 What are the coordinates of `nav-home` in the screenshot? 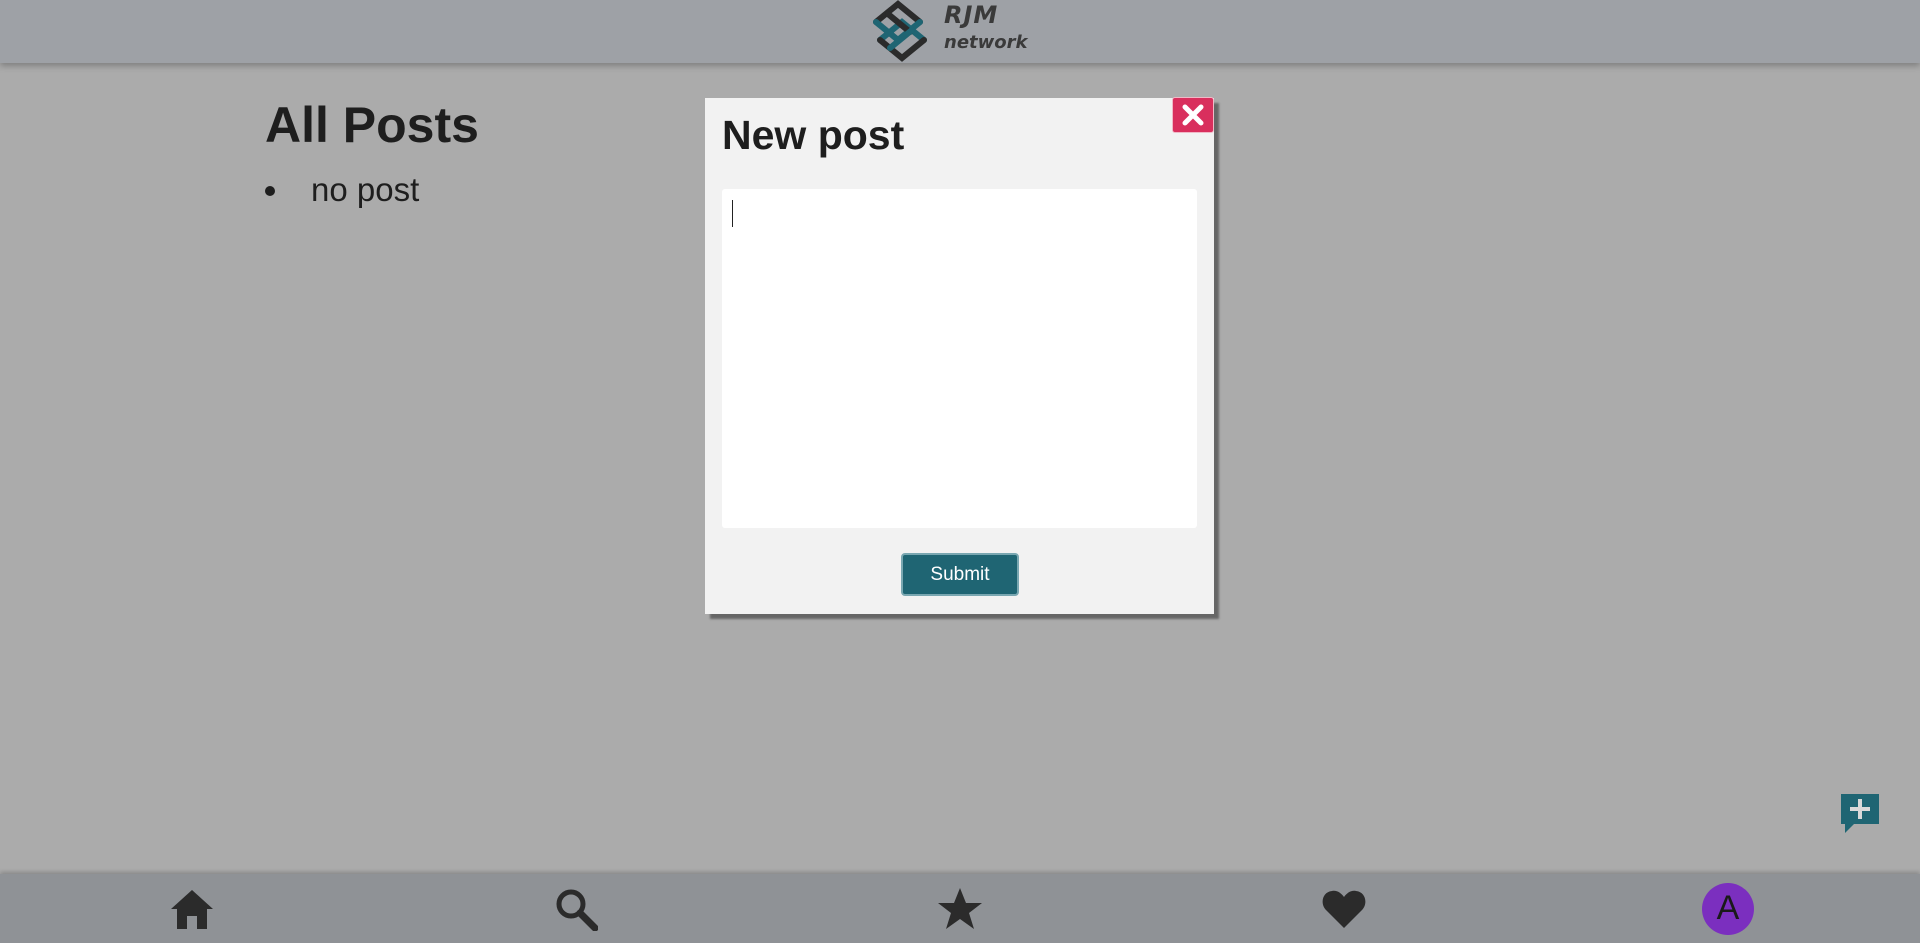 It's located at (192, 908).